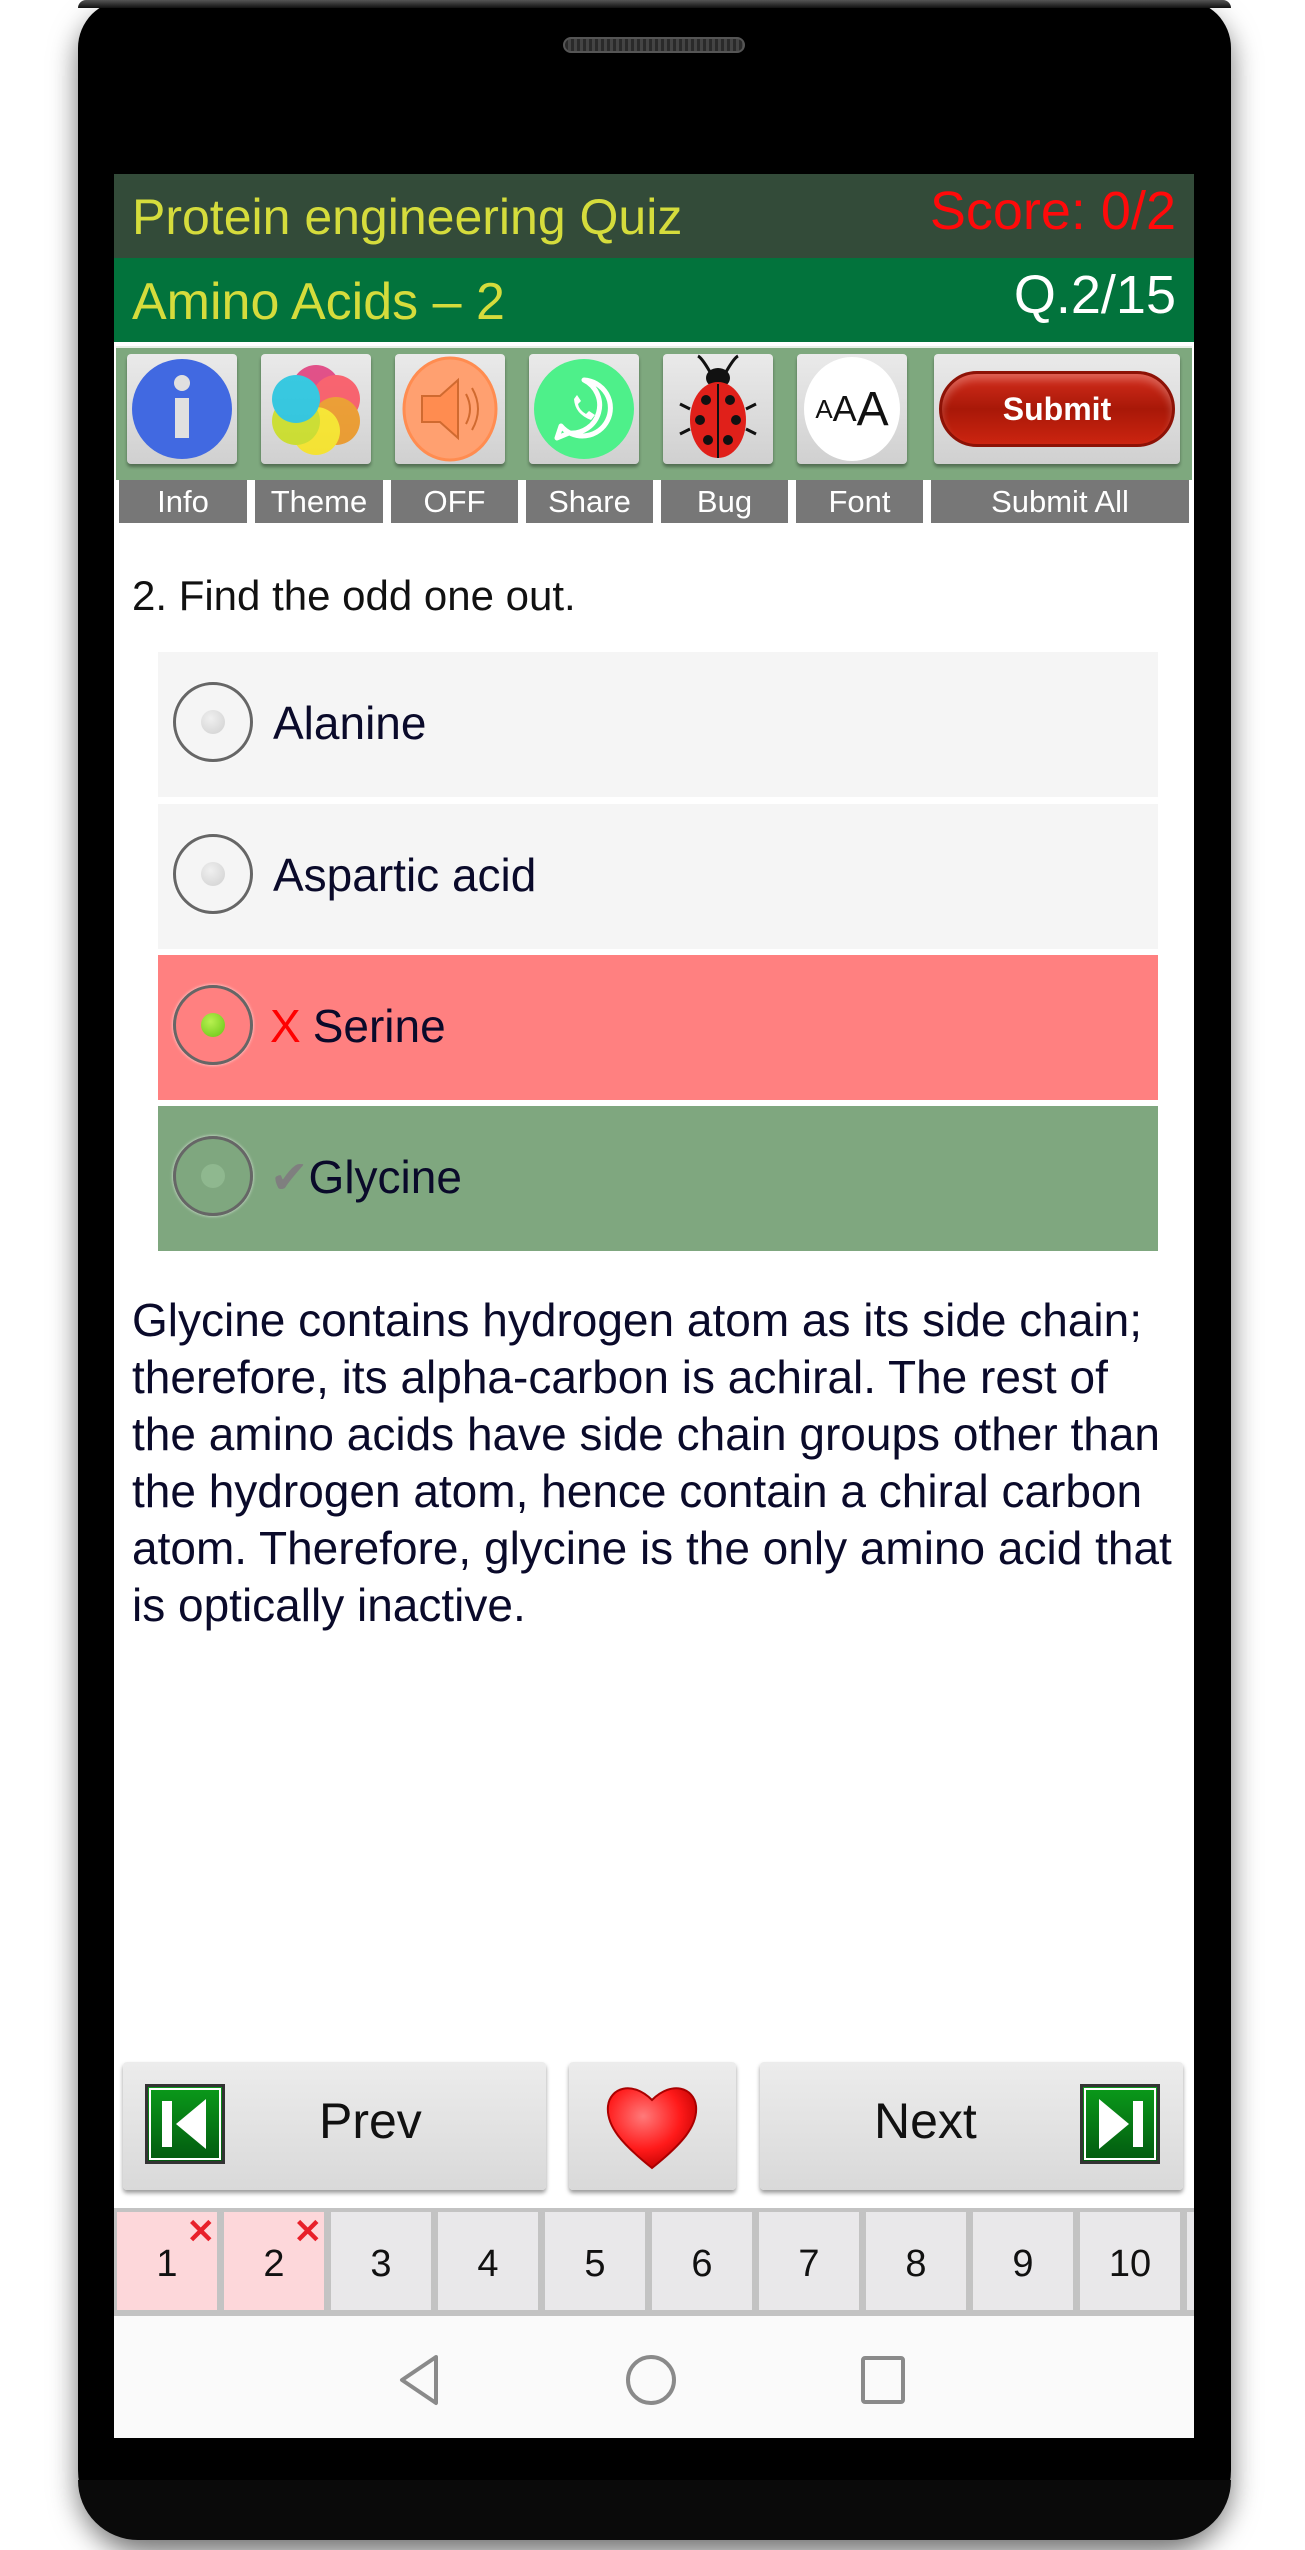  Describe the element at coordinates (916, 2264) in the screenshot. I see `page-number: 8` at that location.